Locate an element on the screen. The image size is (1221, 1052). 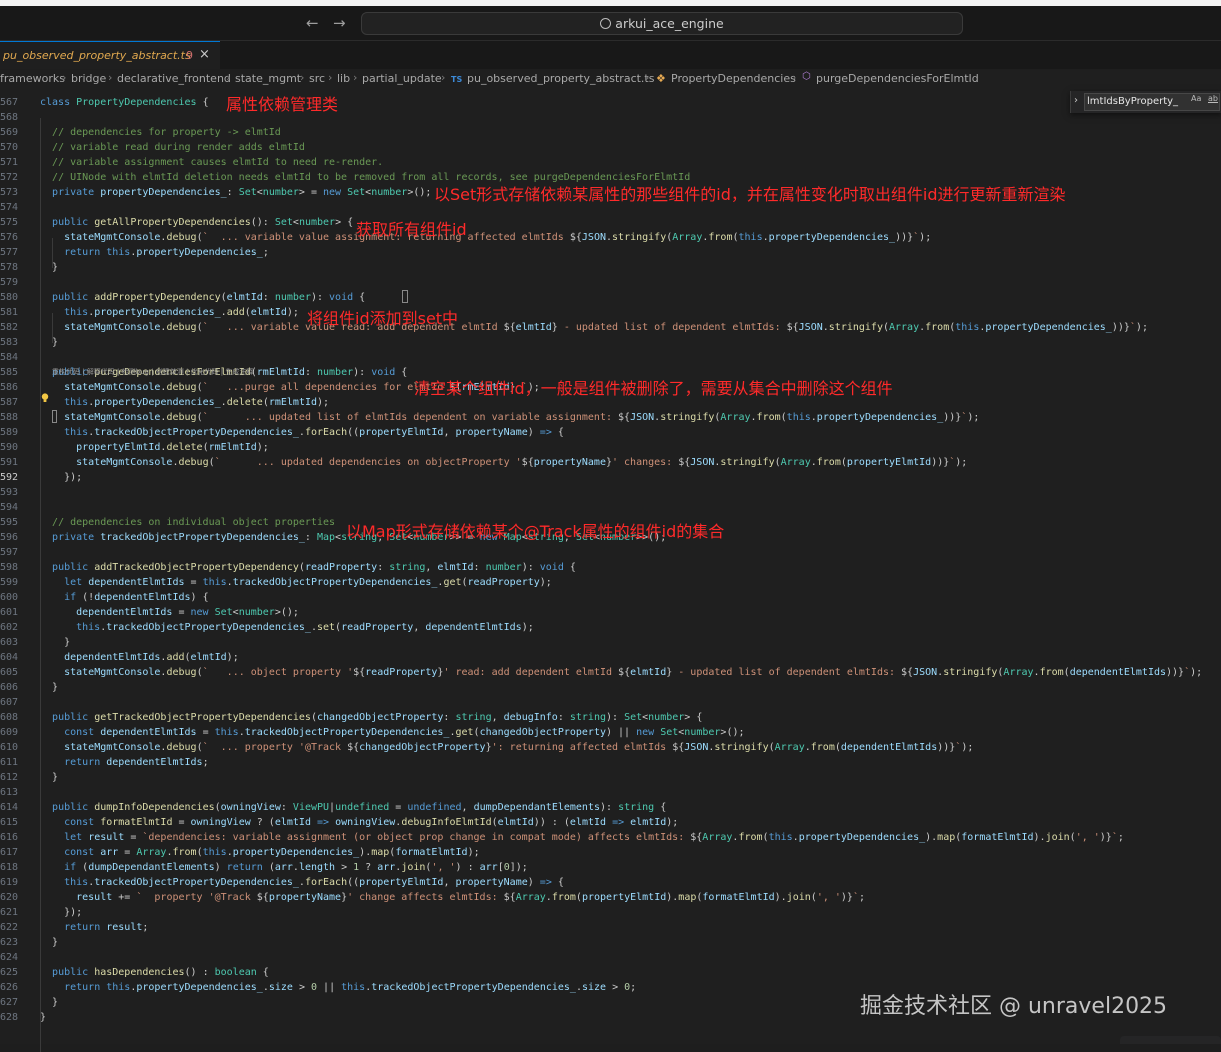
line-number: 567 is located at coordinates (9, 102).